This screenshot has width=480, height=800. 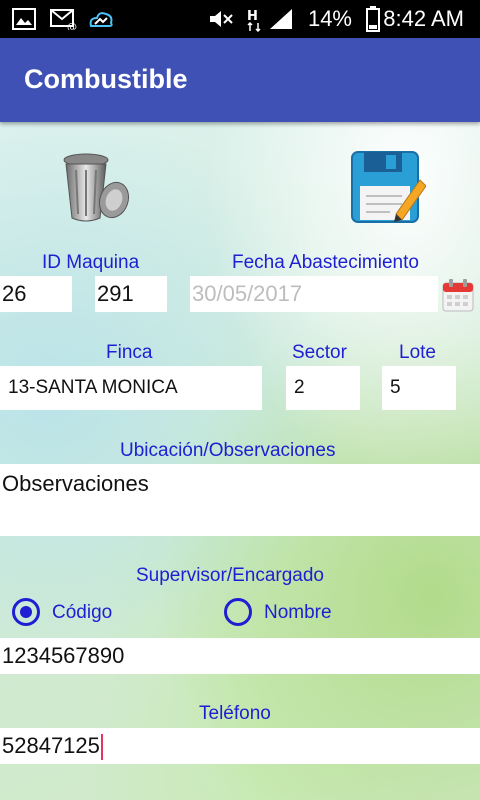 I want to click on ubicacion-label: Ubicación/Observaciones, so click(x=228, y=450).